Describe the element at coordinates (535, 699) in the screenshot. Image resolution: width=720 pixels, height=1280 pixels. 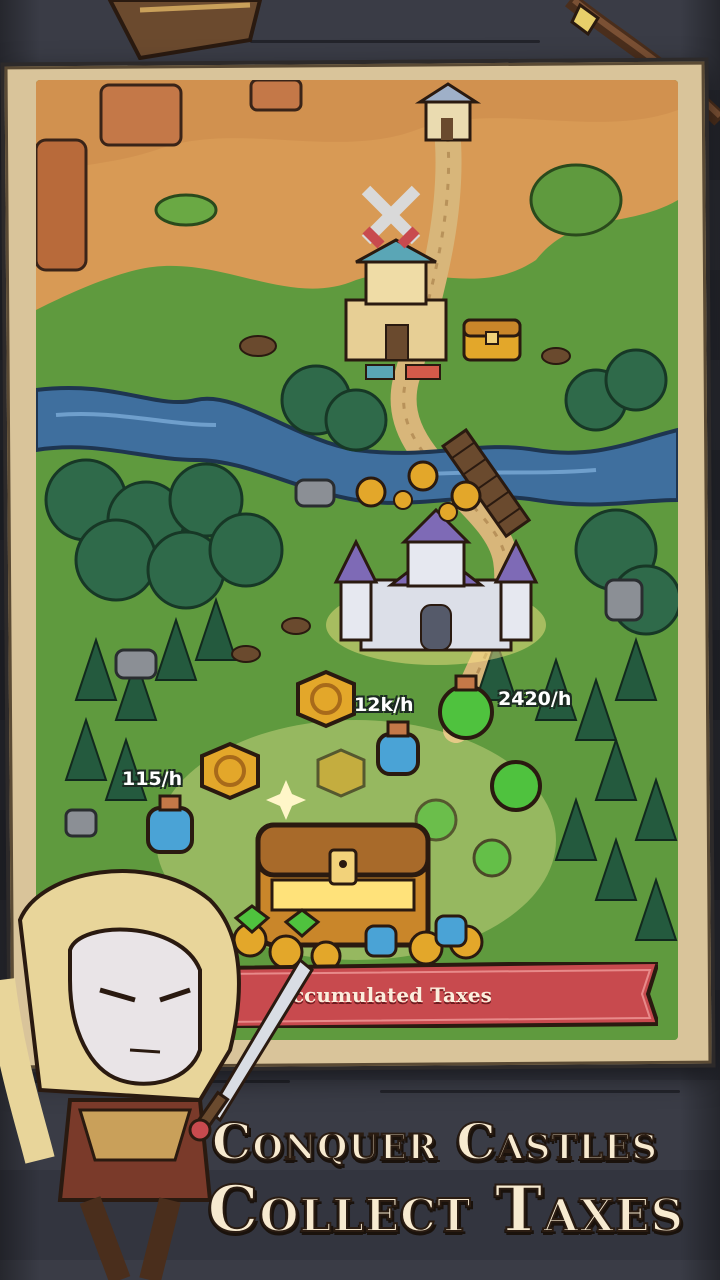
I see `potion-rate-label: 2420/h` at that location.